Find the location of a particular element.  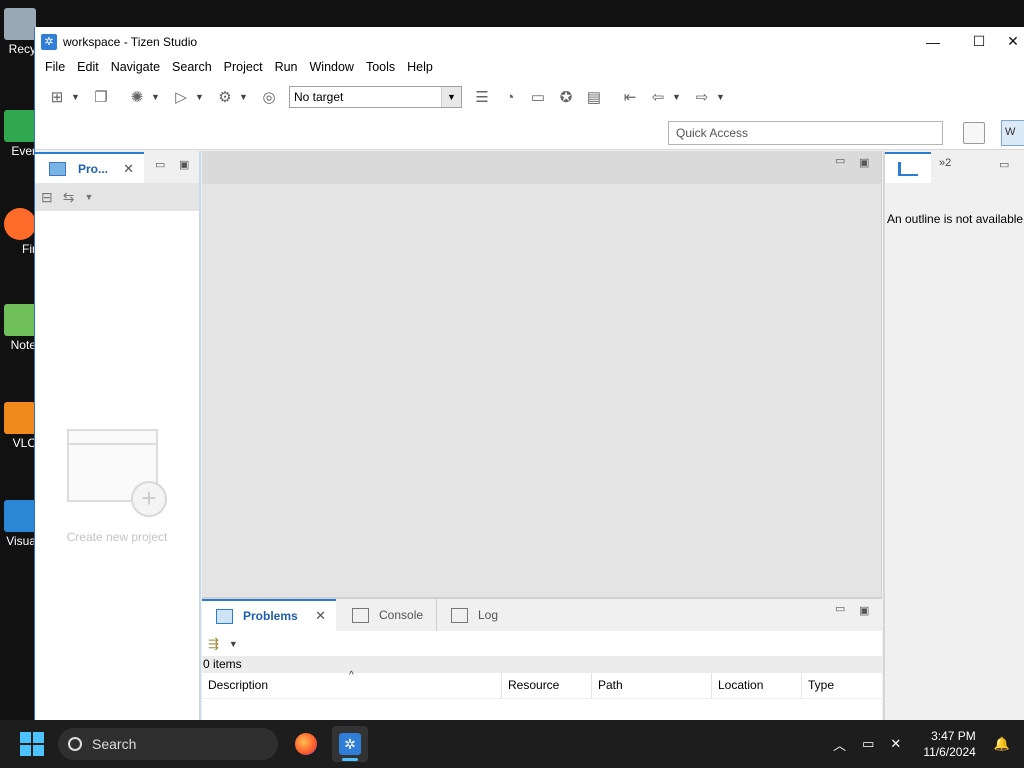

network-icon: ▭ is located at coordinates (868, 744).